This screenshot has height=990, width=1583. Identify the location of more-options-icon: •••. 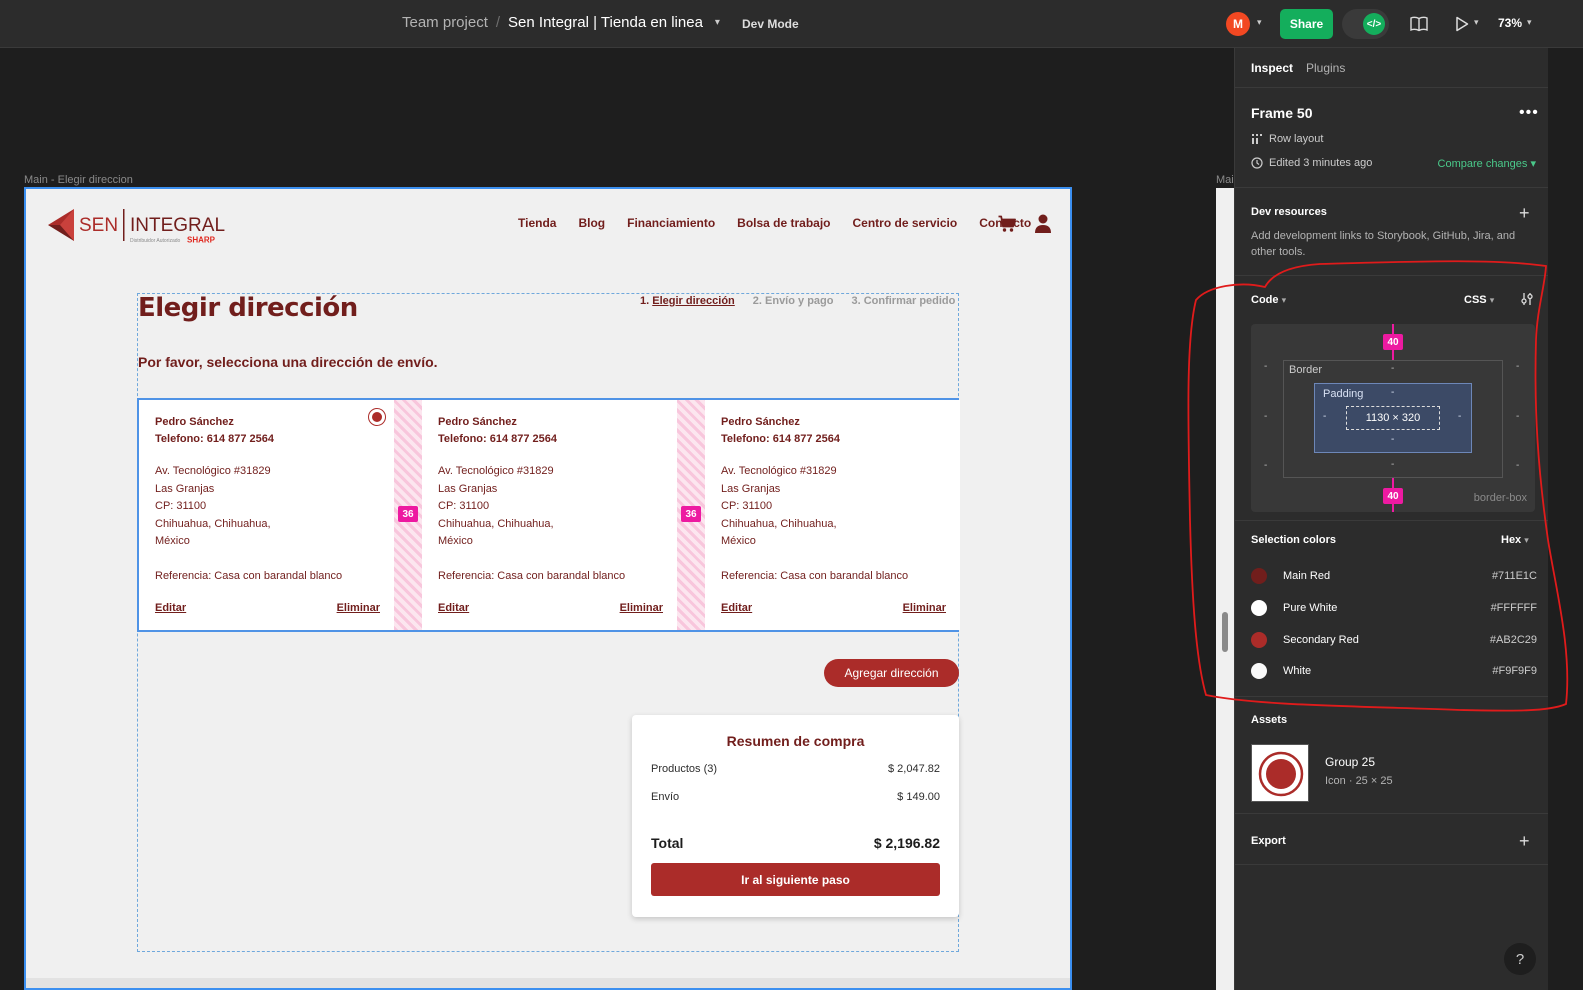
(1529, 113).